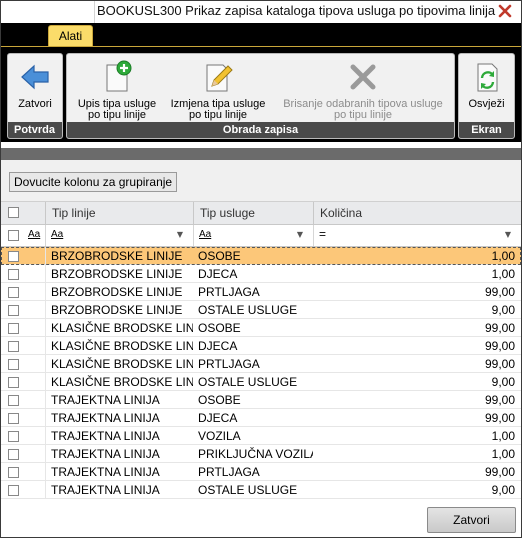 Image resolution: width=522 pixels, height=538 pixels. I want to click on tab-alati: Alati, so click(70, 36).